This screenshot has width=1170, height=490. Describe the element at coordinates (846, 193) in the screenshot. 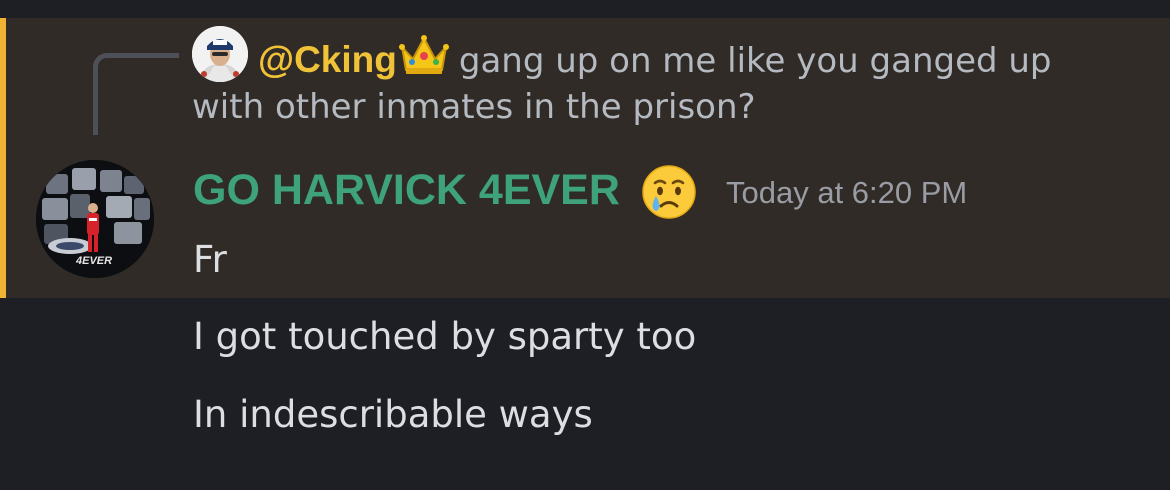

I see `message-timestamp: Today at 6:20 PM` at that location.